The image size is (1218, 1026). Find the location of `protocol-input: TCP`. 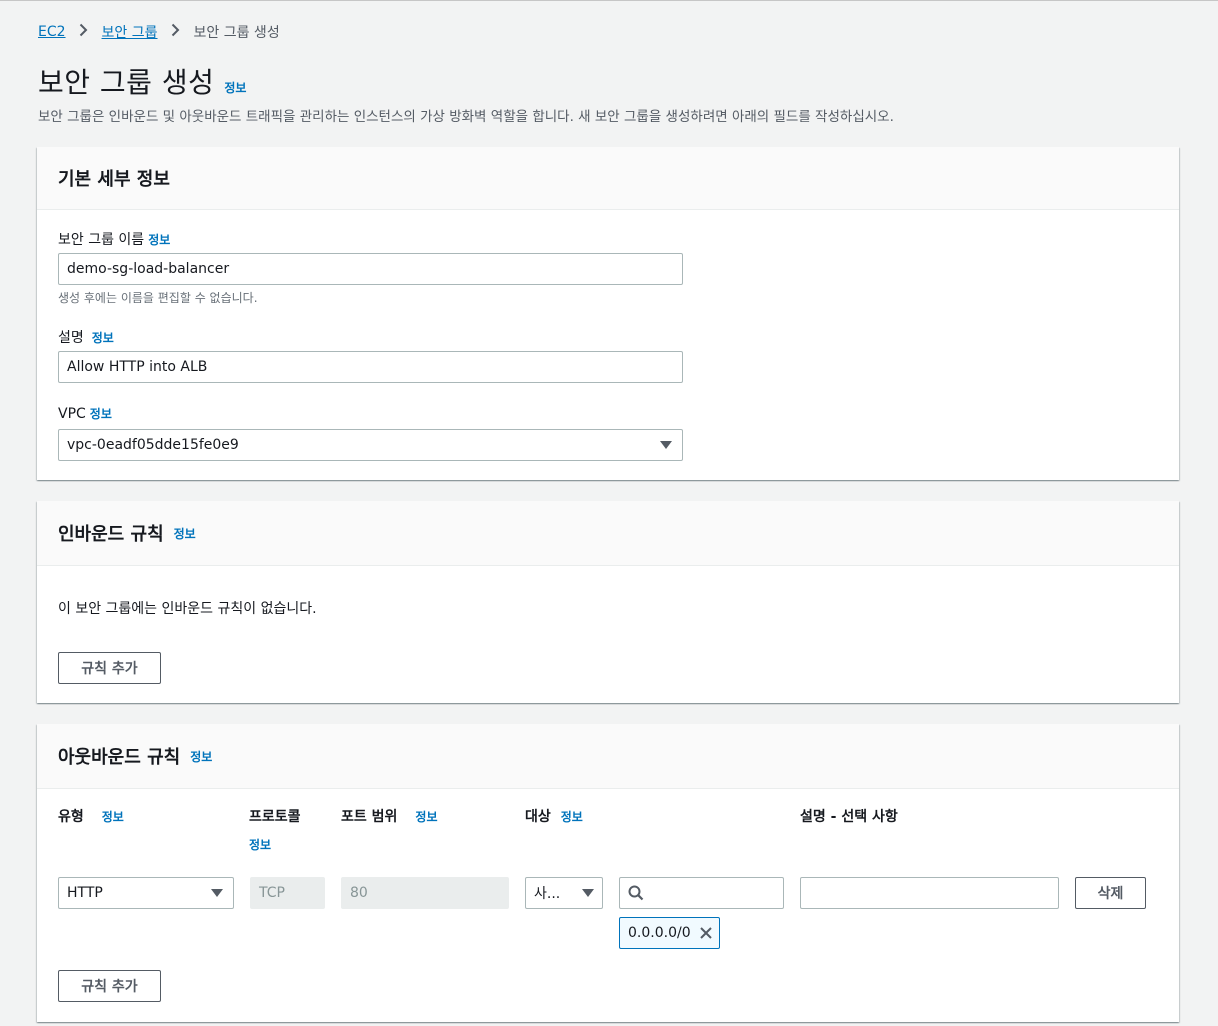

protocol-input: TCP is located at coordinates (287, 893).